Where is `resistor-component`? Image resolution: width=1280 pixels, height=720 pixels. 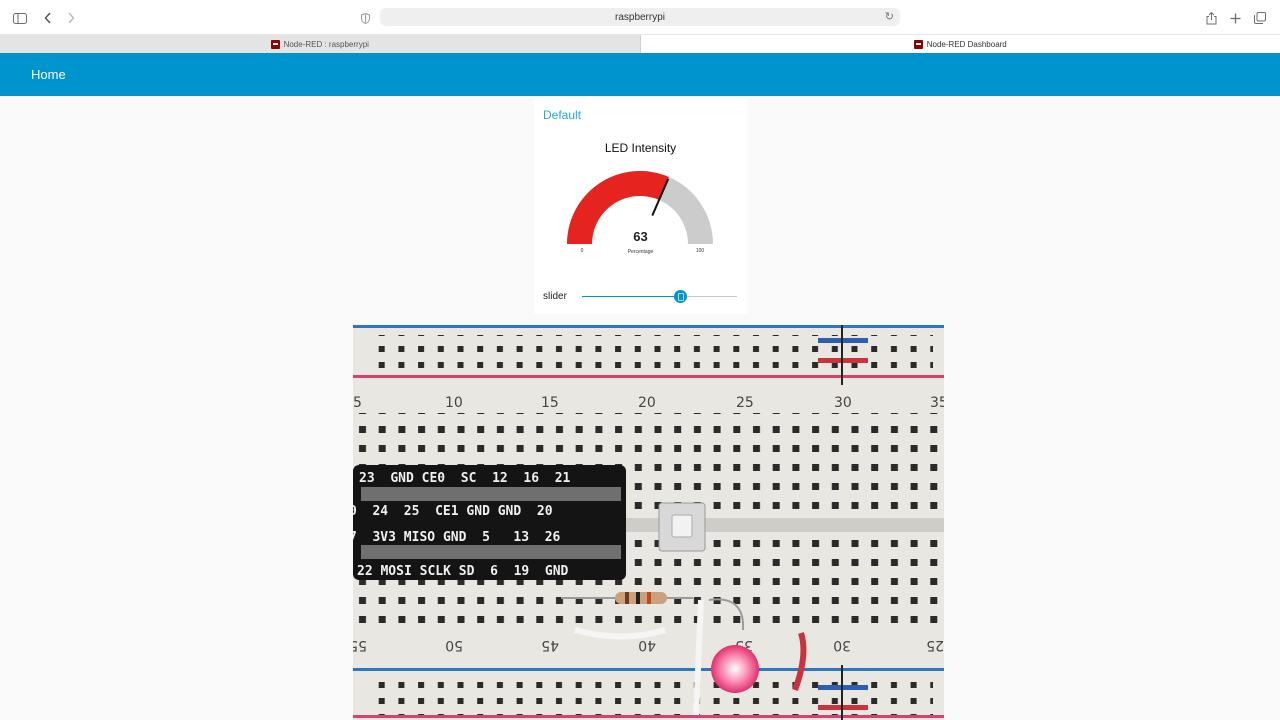
resistor-component is located at coordinates (641, 598).